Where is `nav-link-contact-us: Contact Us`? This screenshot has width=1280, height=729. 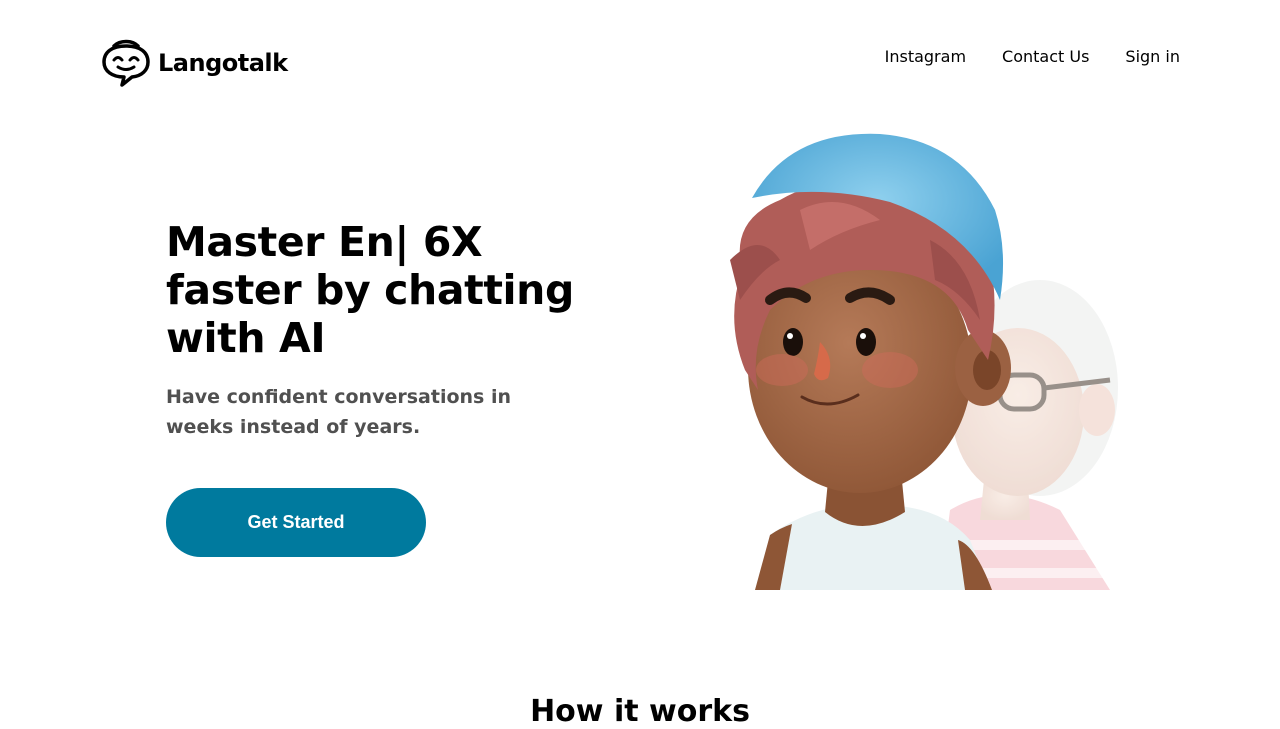 nav-link-contact-us: Contact Us is located at coordinates (1045, 56).